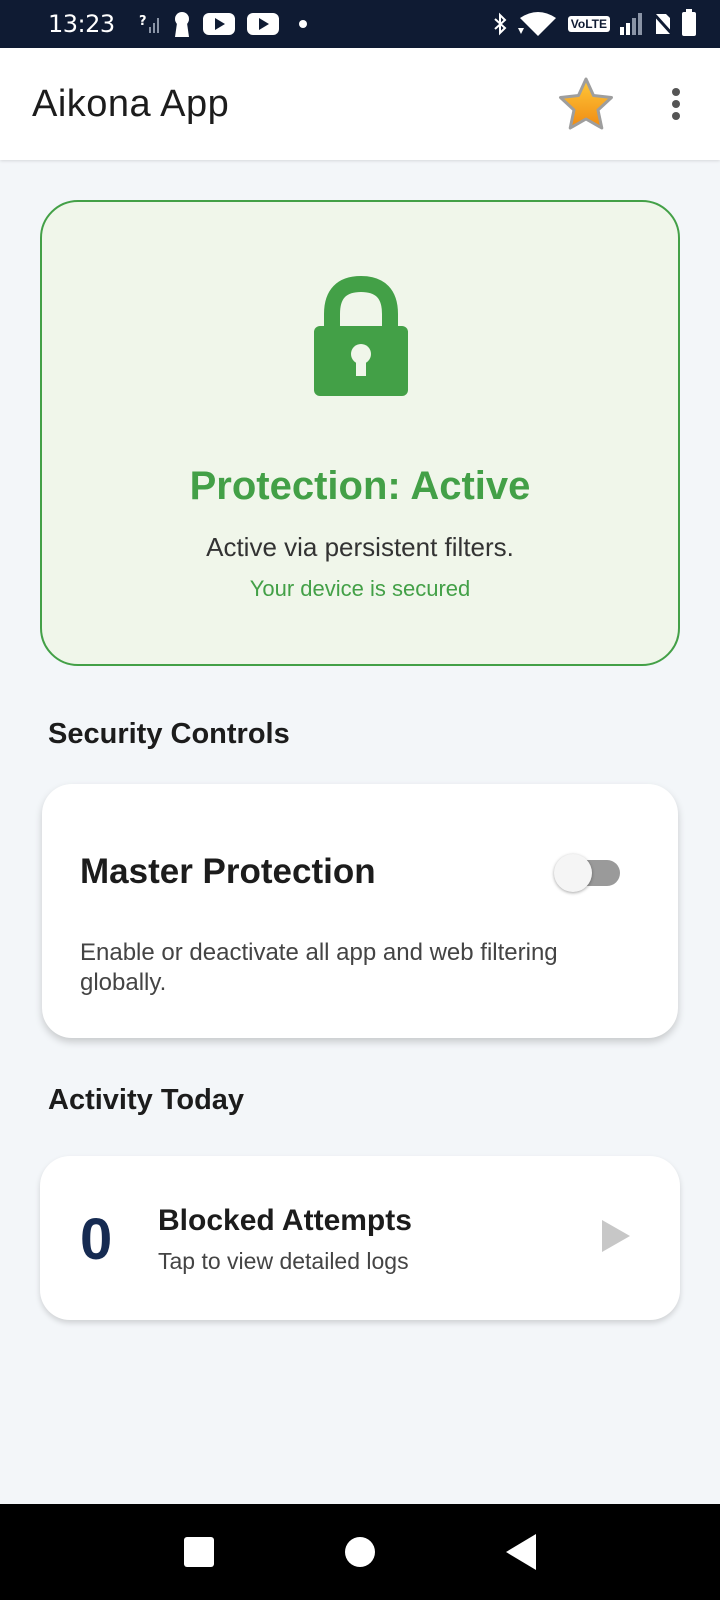 Image resolution: width=720 pixels, height=1600 pixels. What do you see at coordinates (361, 335) in the screenshot?
I see `lock-icon` at bounding box center [361, 335].